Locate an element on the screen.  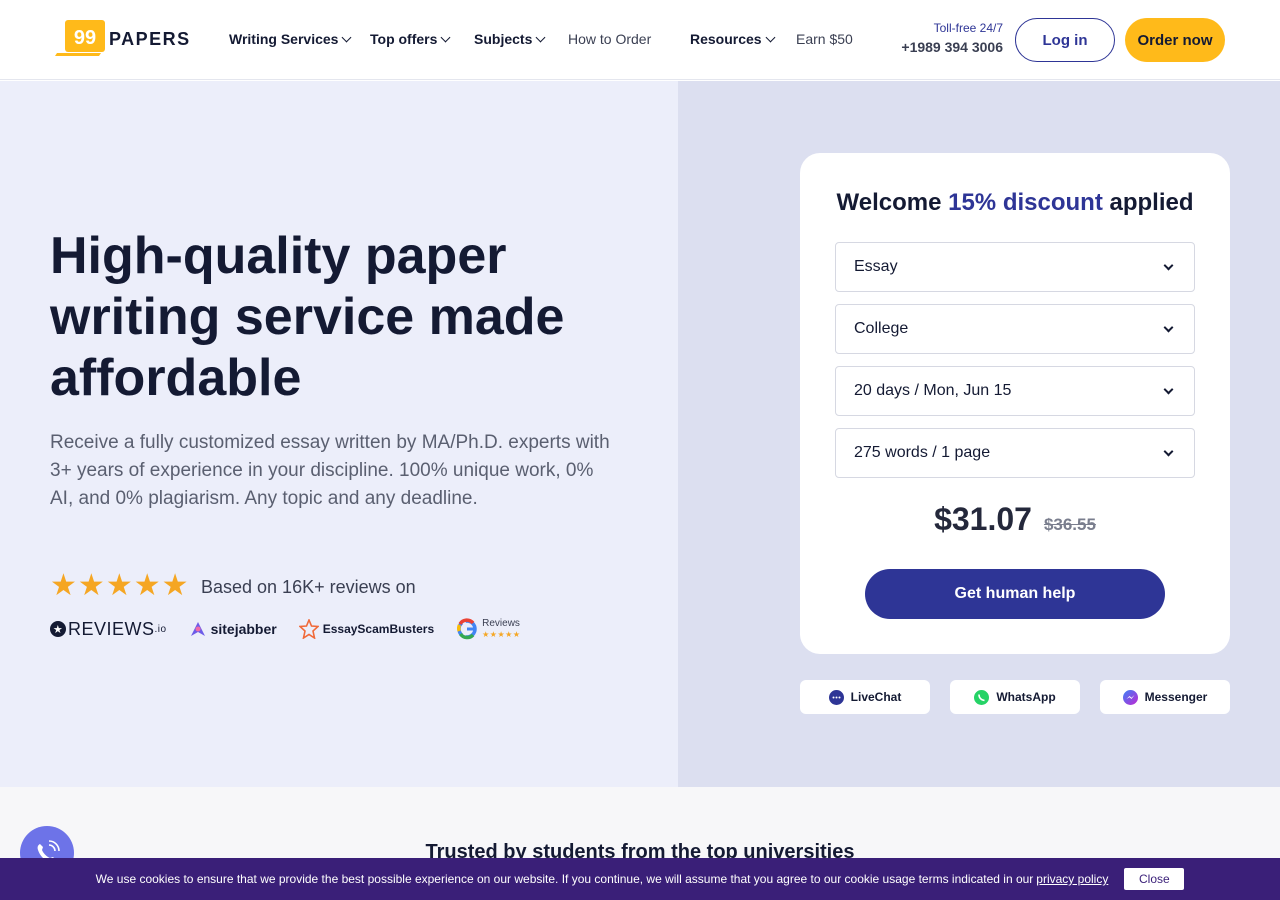
google-reviews-logo: Reviews ★★★★★ is located at coordinates (488, 629).